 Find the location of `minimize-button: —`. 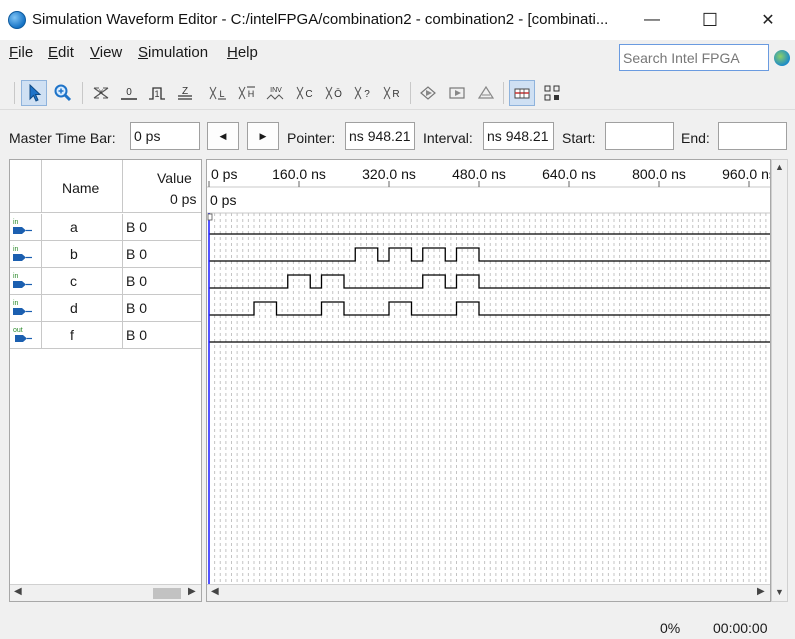

minimize-button: — is located at coordinates (652, 20).